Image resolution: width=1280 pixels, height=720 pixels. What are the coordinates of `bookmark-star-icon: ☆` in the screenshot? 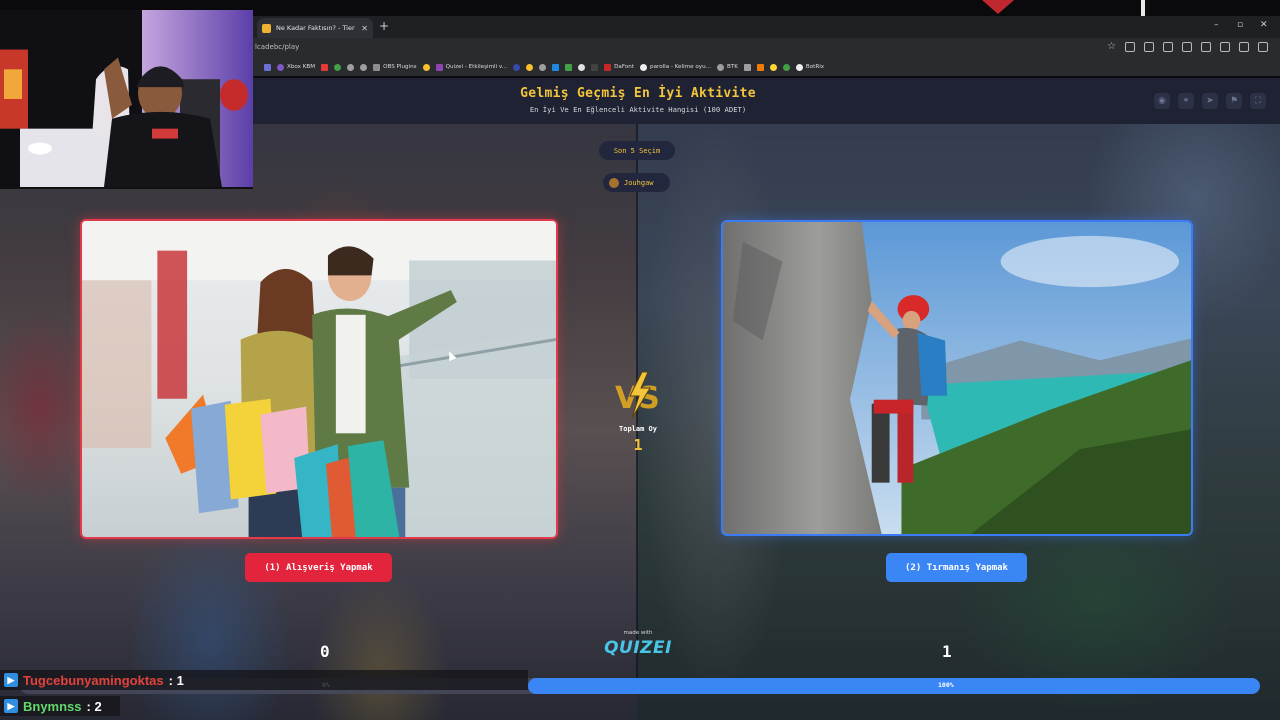 It's located at (1111, 47).